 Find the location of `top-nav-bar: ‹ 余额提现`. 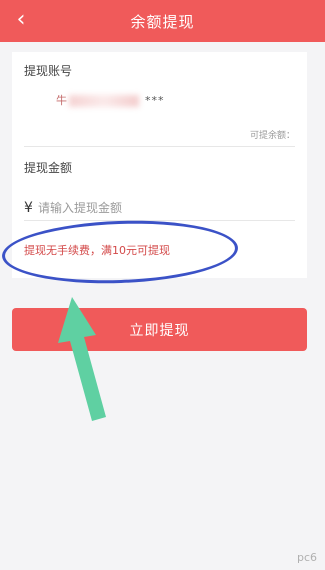

top-nav-bar: ‹ 余额提现 is located at coordinates (162, 21).